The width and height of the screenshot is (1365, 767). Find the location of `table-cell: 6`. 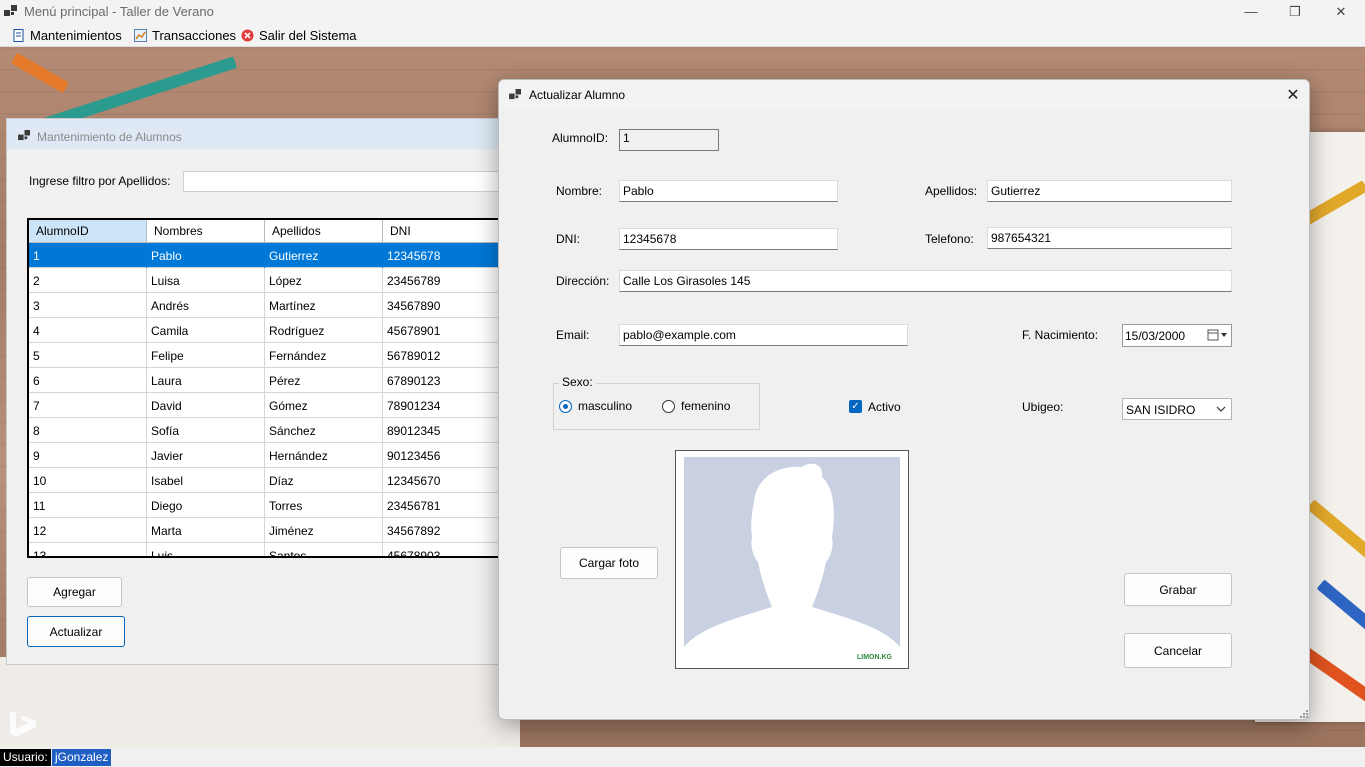

table-cell: 6 is located at coordinates (88, 380).